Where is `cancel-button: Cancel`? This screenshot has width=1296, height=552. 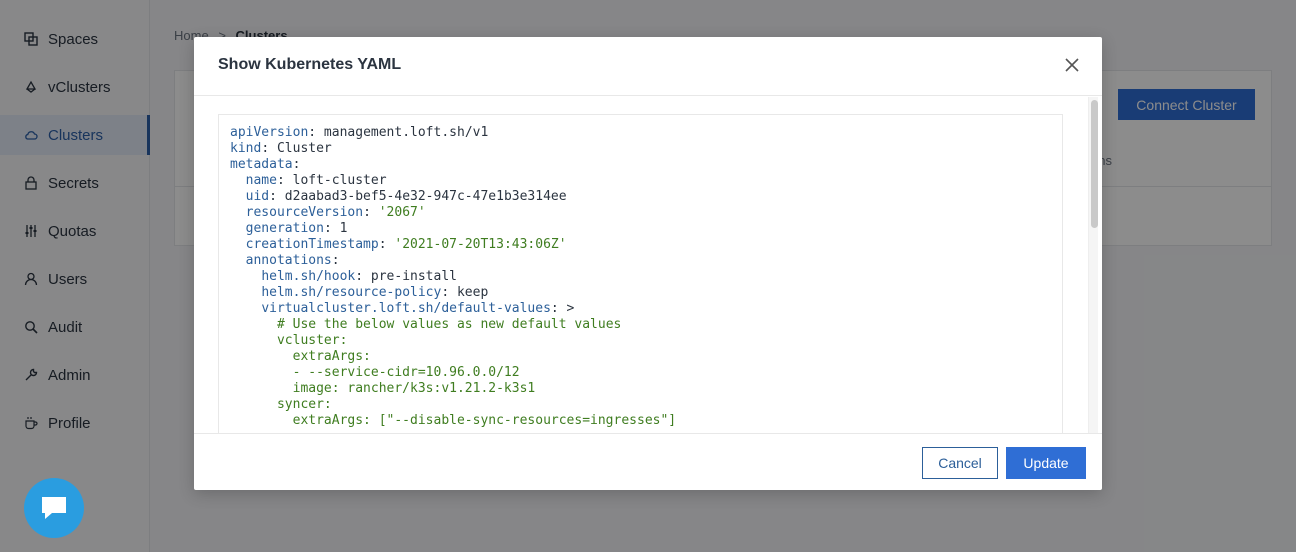 cancel-button: Cancel is located at coordinates (960, 463).